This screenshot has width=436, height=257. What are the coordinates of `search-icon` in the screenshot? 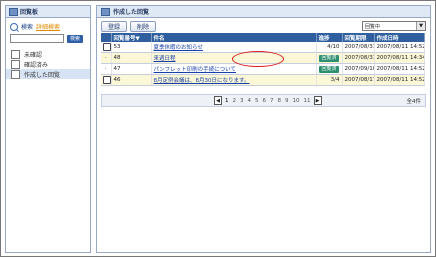 It's located at (14, 26).